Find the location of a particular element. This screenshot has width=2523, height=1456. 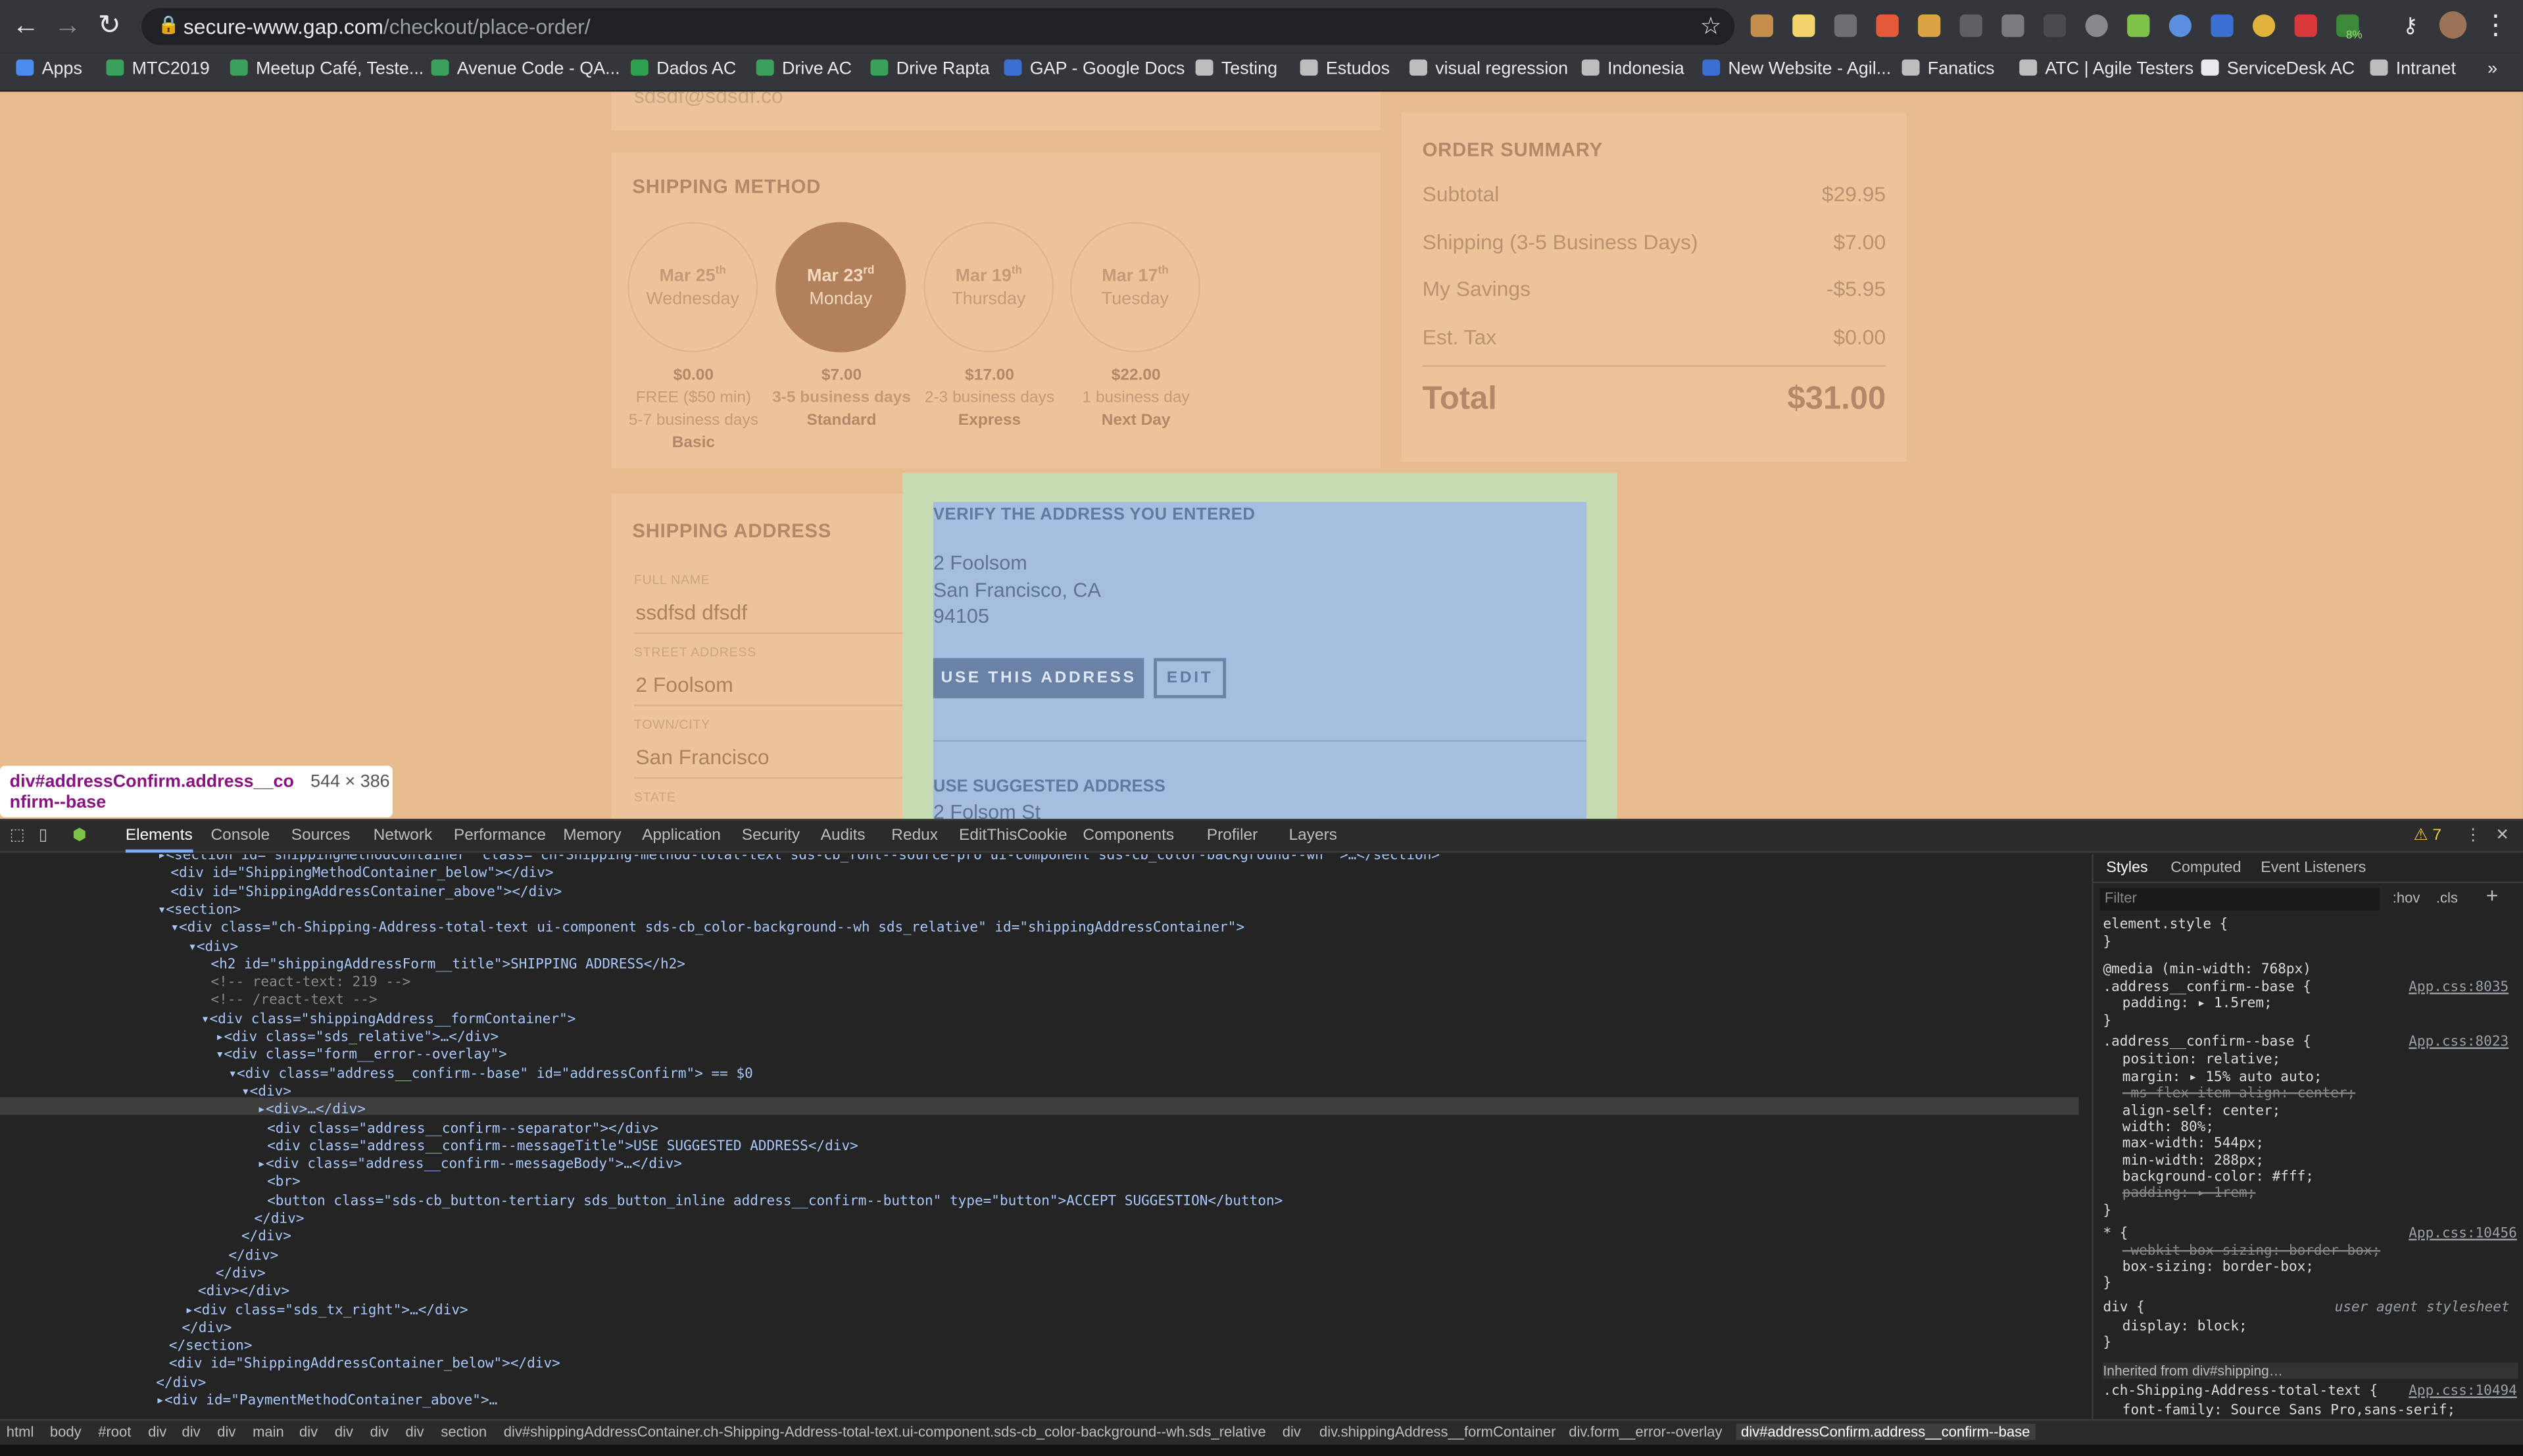

grid-extension-icon is located at coordinates (1970, 25).